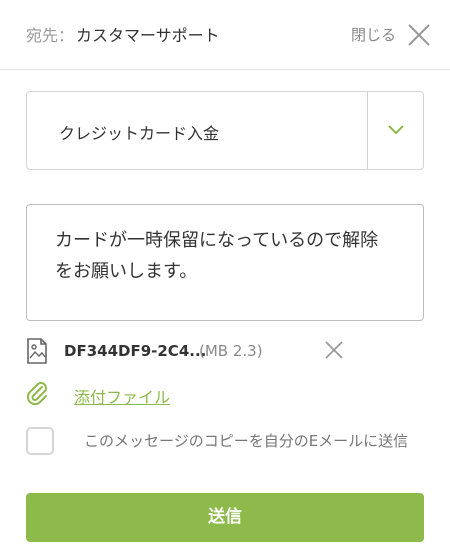  What do you see at coordinates (37, 351) in the screenshot?
I see `image-file-icon` at bounding box center [37, 351].